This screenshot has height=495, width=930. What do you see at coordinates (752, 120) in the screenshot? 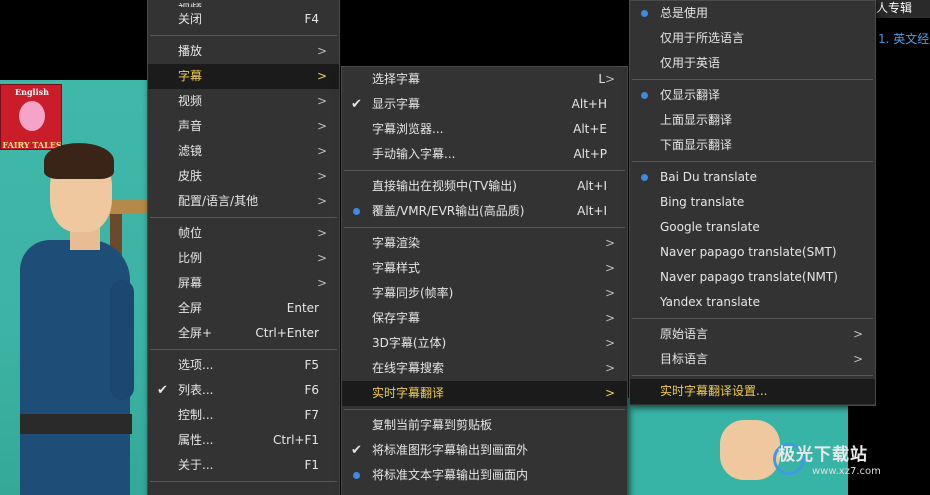
I see `menu-item: 上面显示翻译` at bounding box center [752, 120].